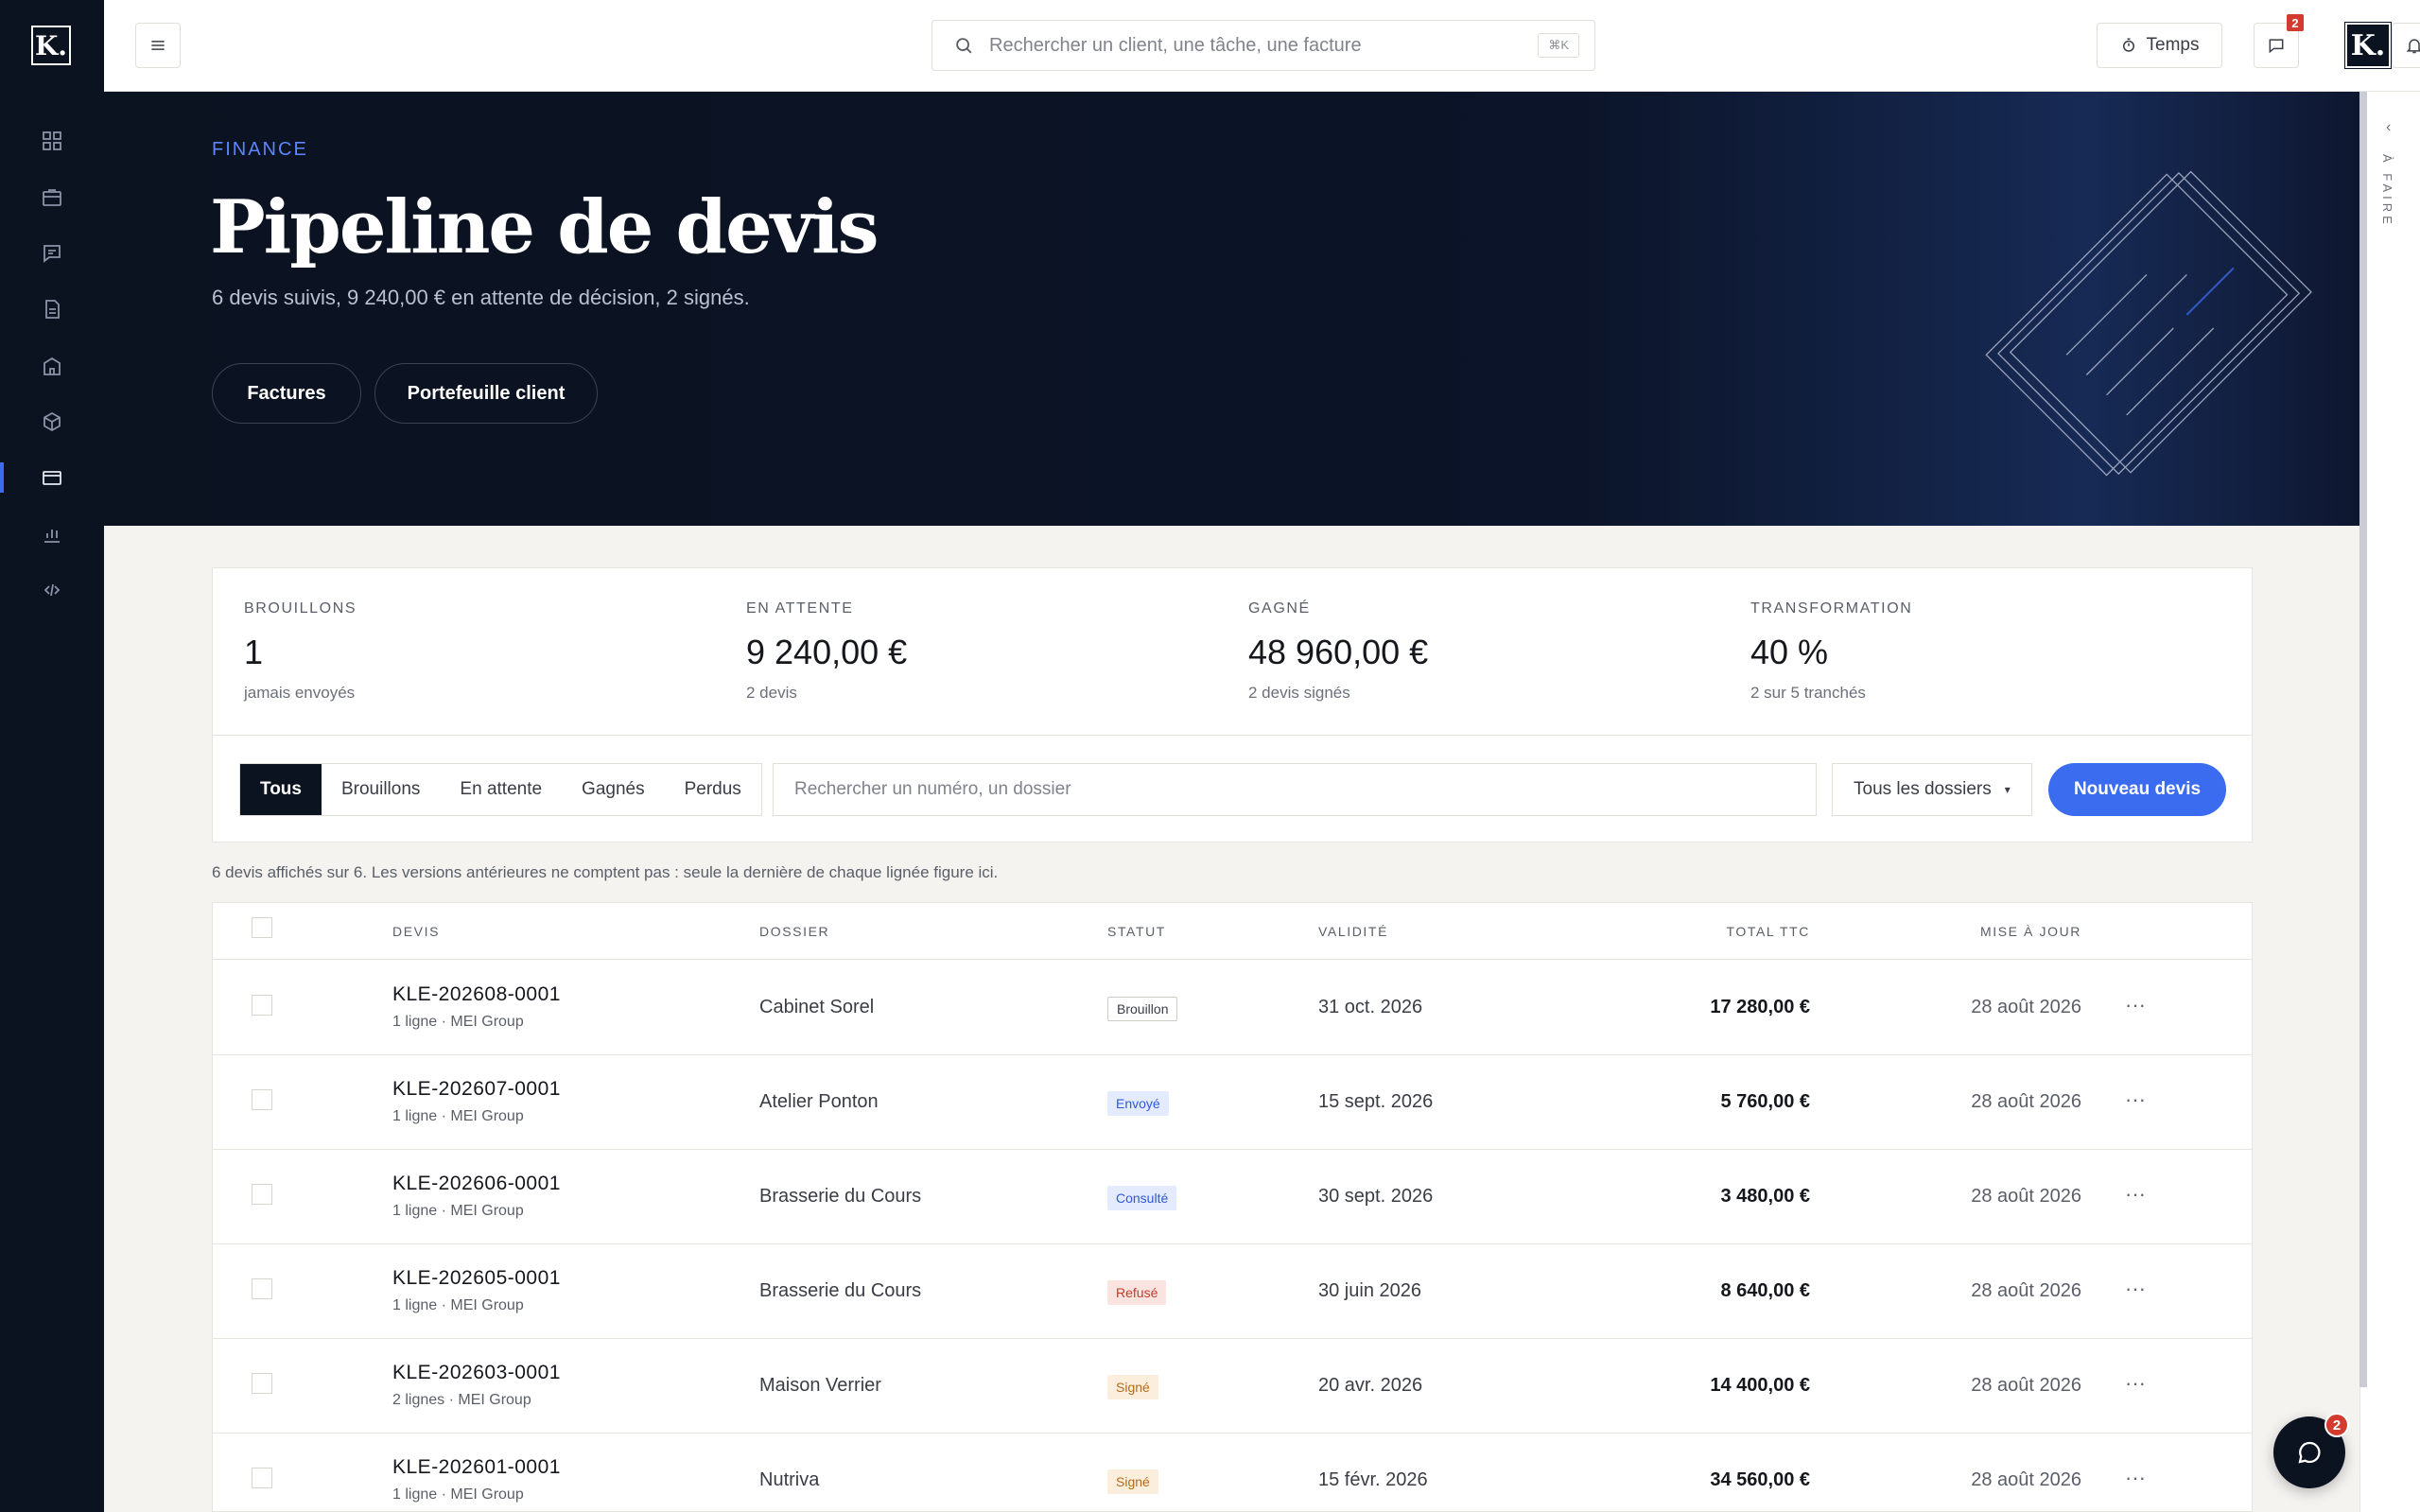  I want to click on rail-scrollbar, so click(2363, 740).